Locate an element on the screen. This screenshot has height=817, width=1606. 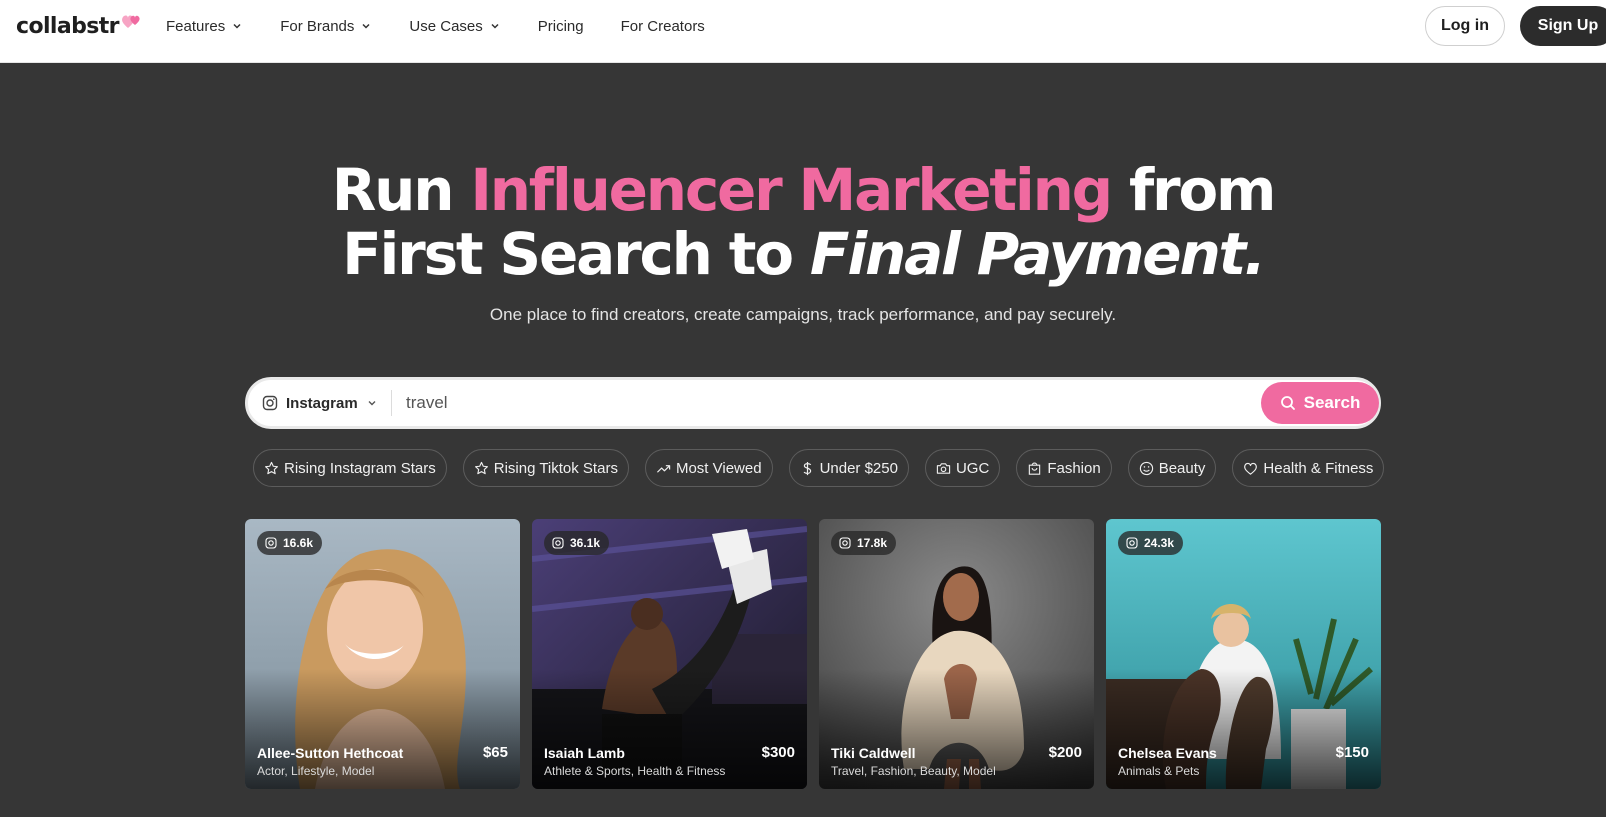
platform-select: Instagram is located at coordinates (320, 403).